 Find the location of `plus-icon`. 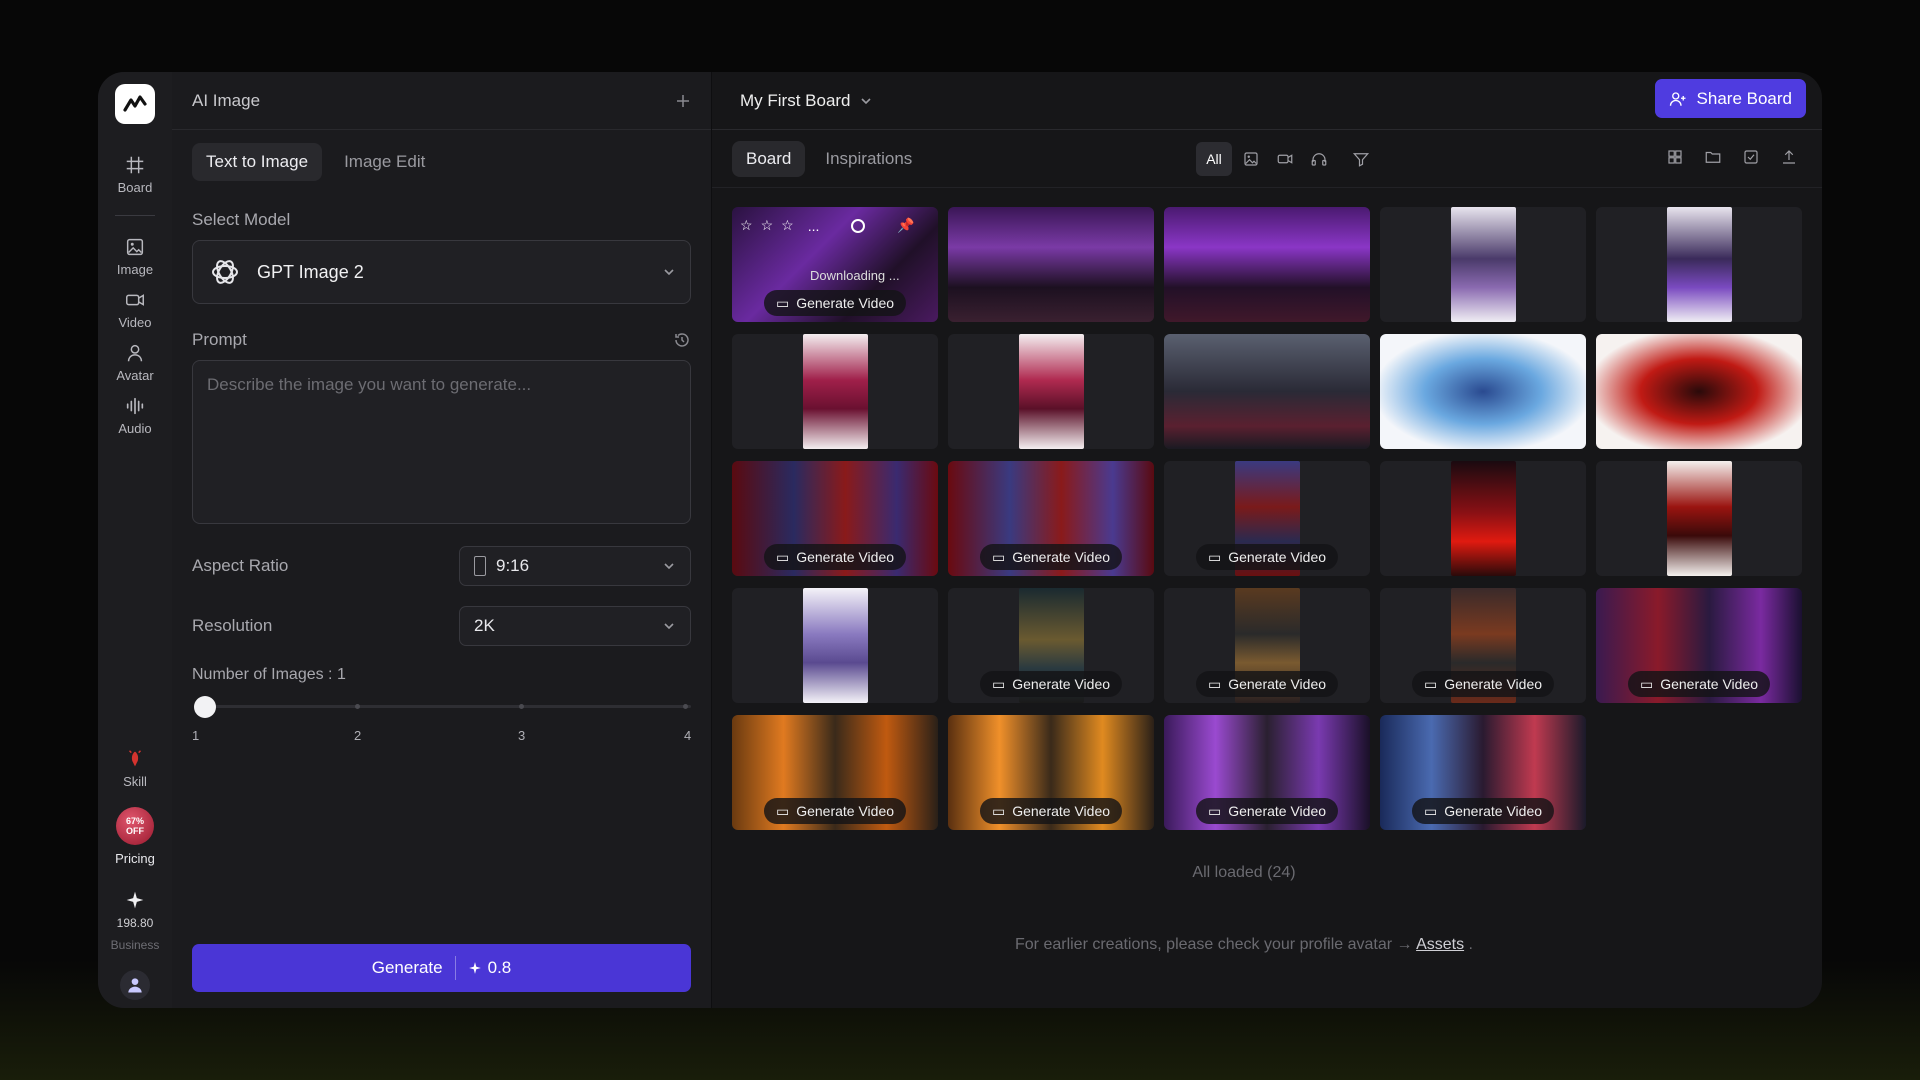

plus-icon is located at coordinates (683, 101).